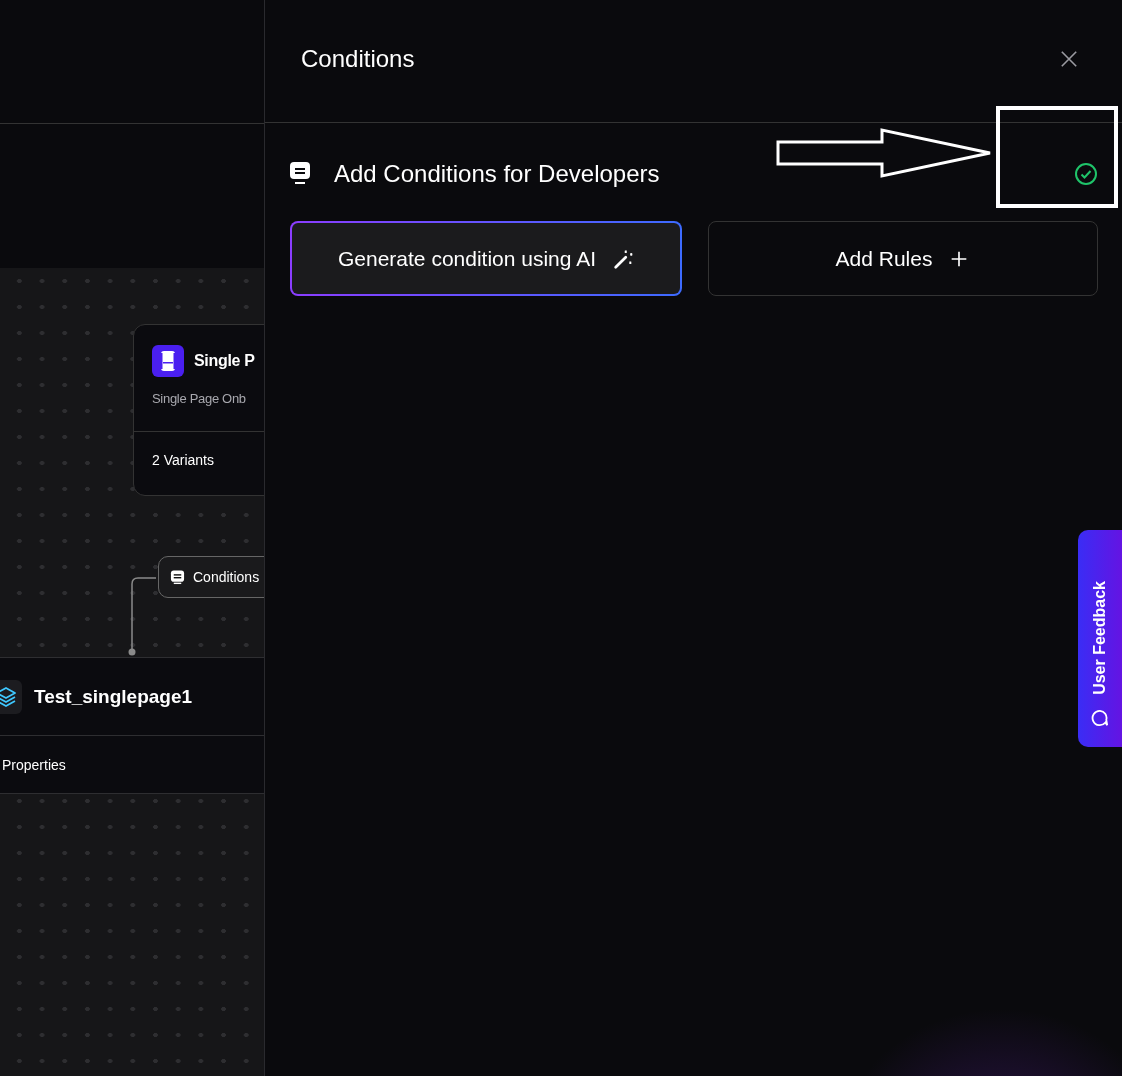 This screenshot has height=1076, width=1122. Describe the element at coordinates (497, 174) in the screenshot. I see `section-title: Add Conditions for Developers` at that location.